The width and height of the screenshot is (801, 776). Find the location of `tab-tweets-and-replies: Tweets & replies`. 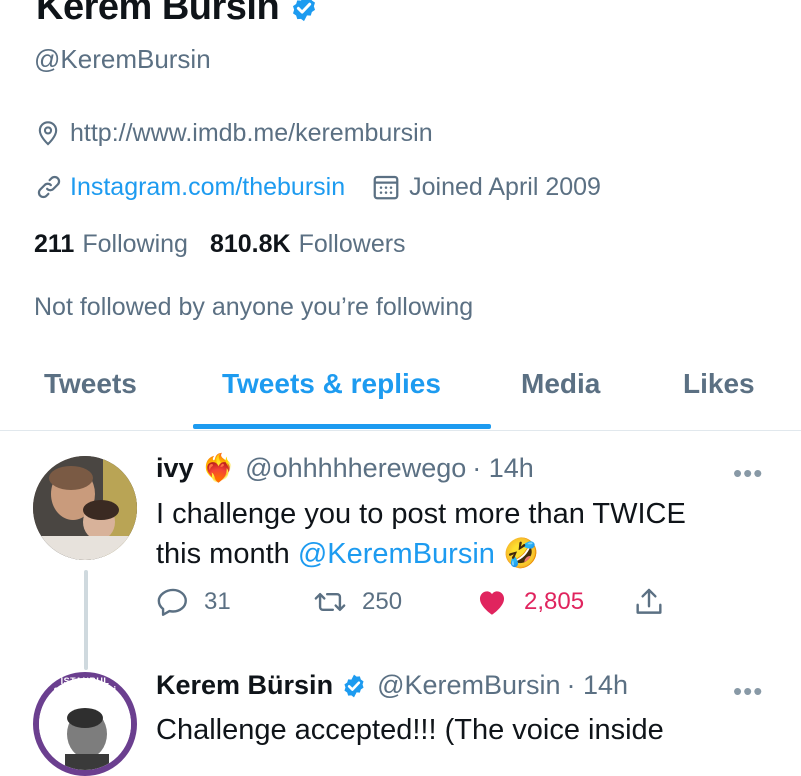

tab-tweets-and-replies: Tweets & replies is located at coordinates (331, 384).